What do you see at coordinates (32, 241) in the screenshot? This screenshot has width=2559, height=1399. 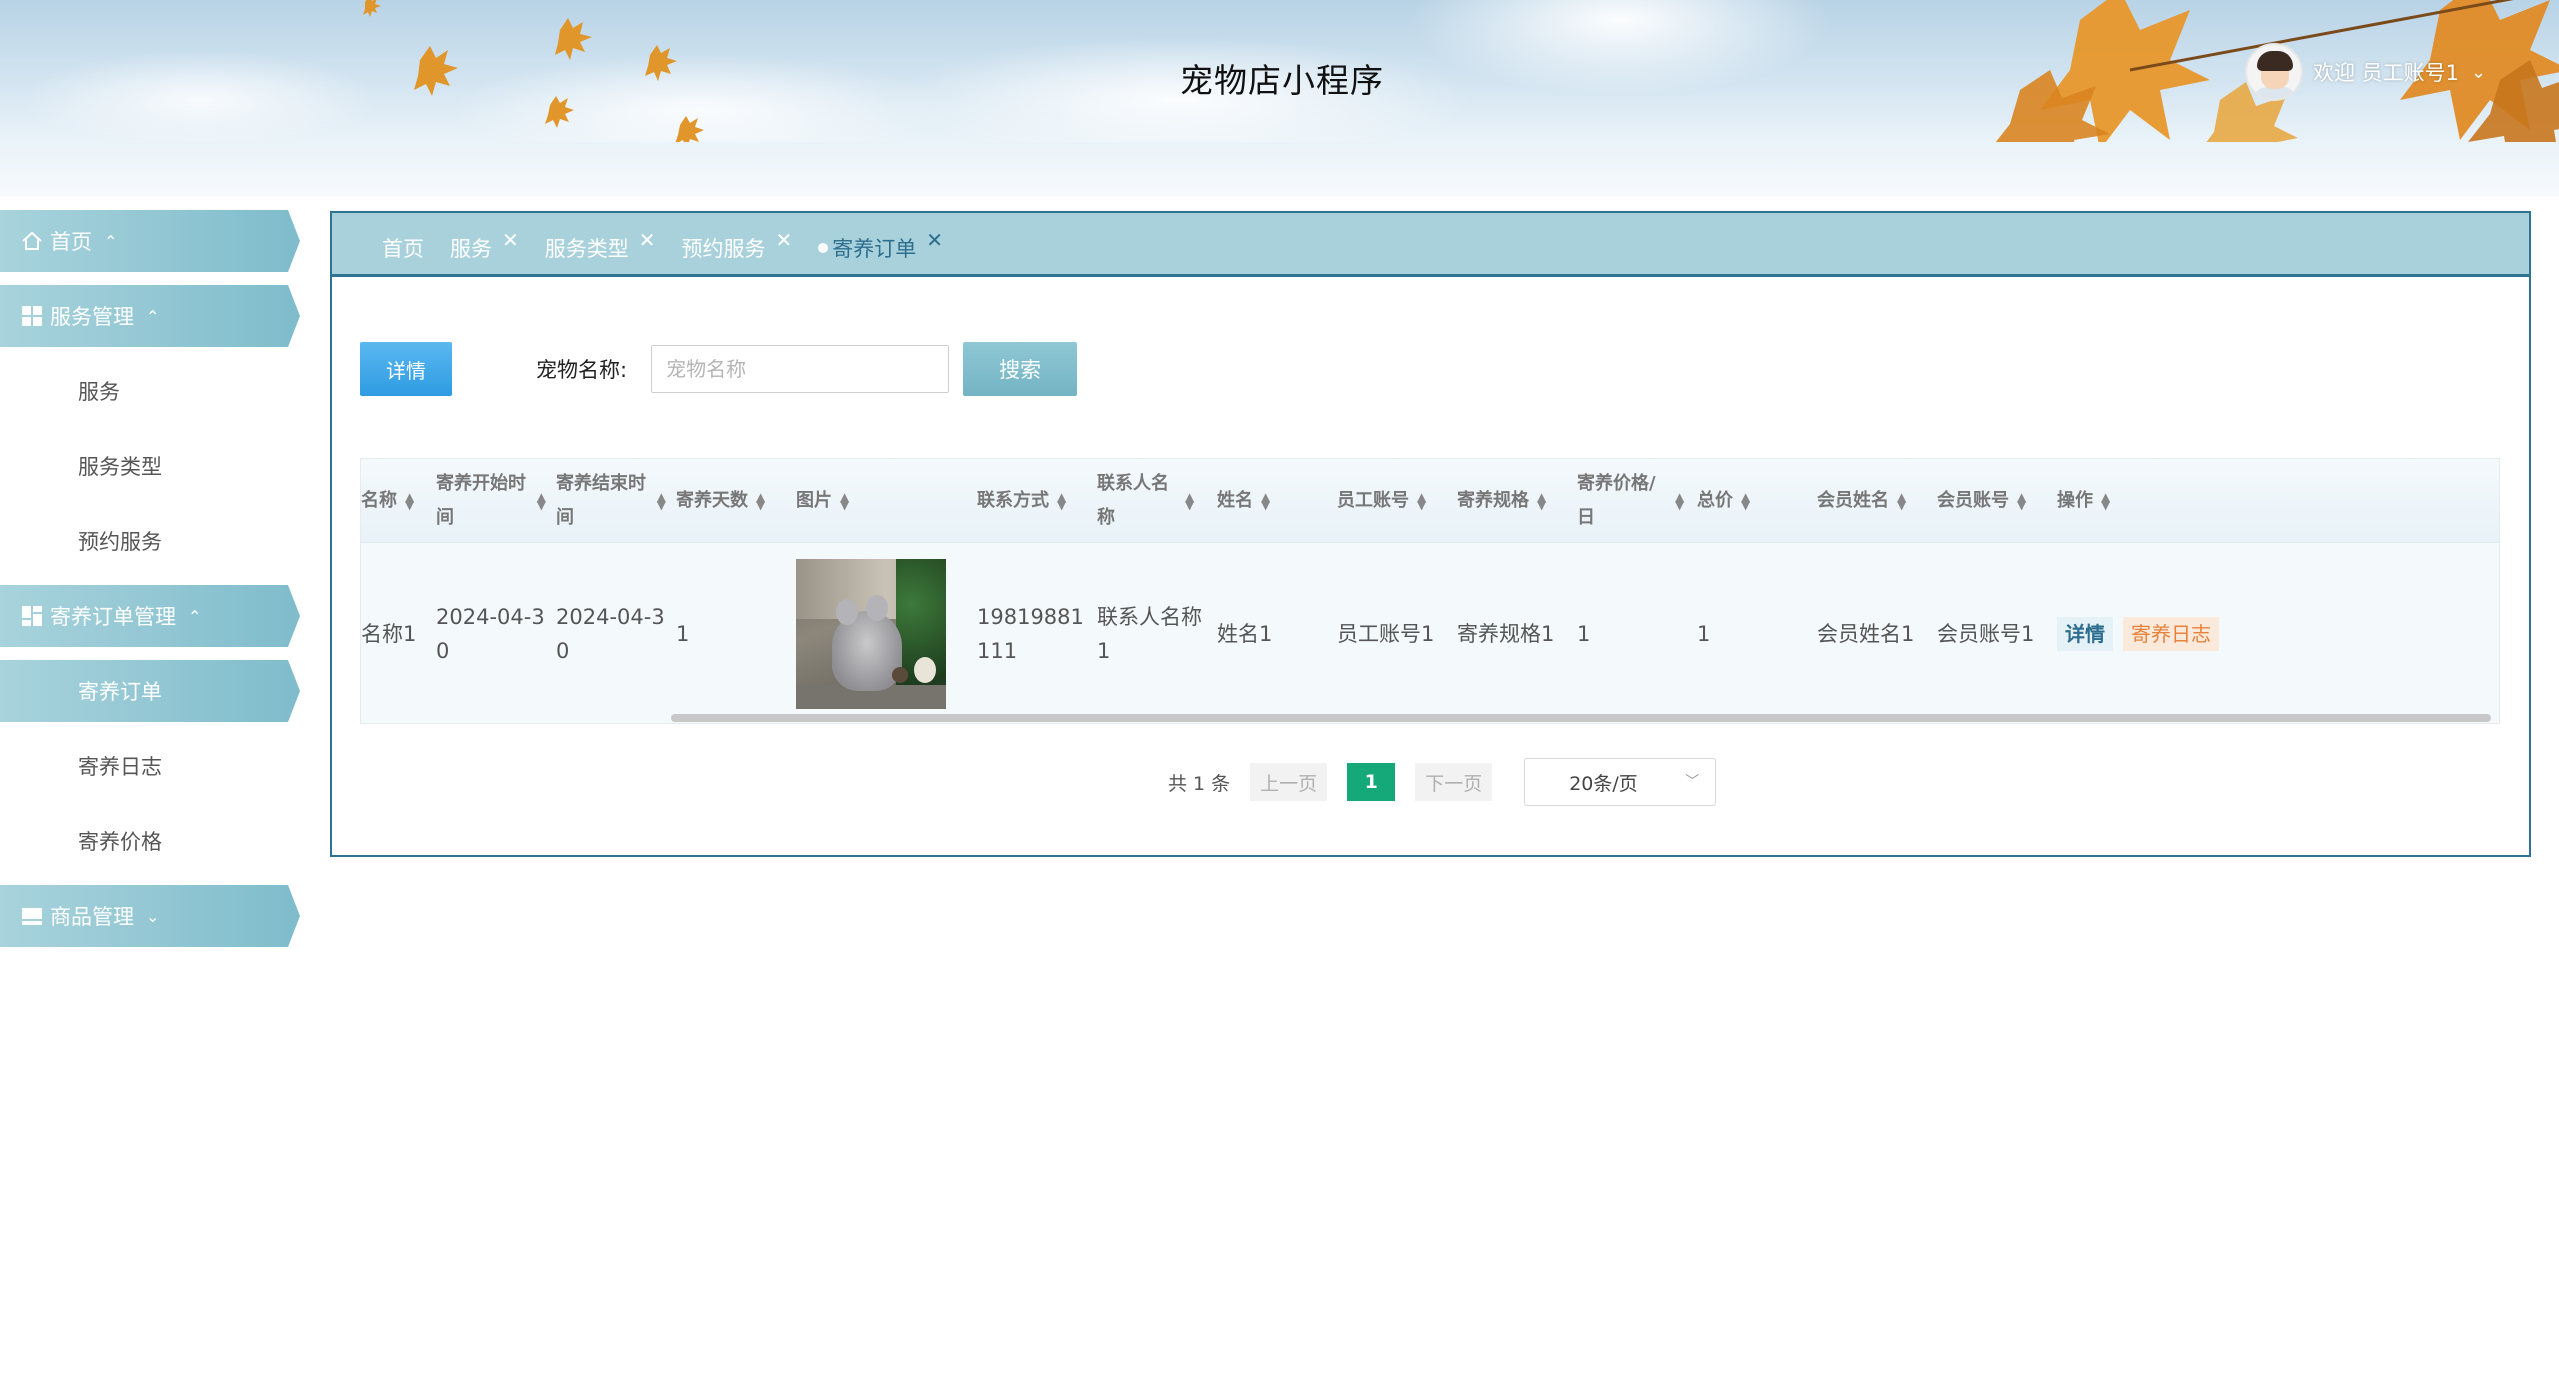 I see `home-icon` at bounding box center [32, 241].